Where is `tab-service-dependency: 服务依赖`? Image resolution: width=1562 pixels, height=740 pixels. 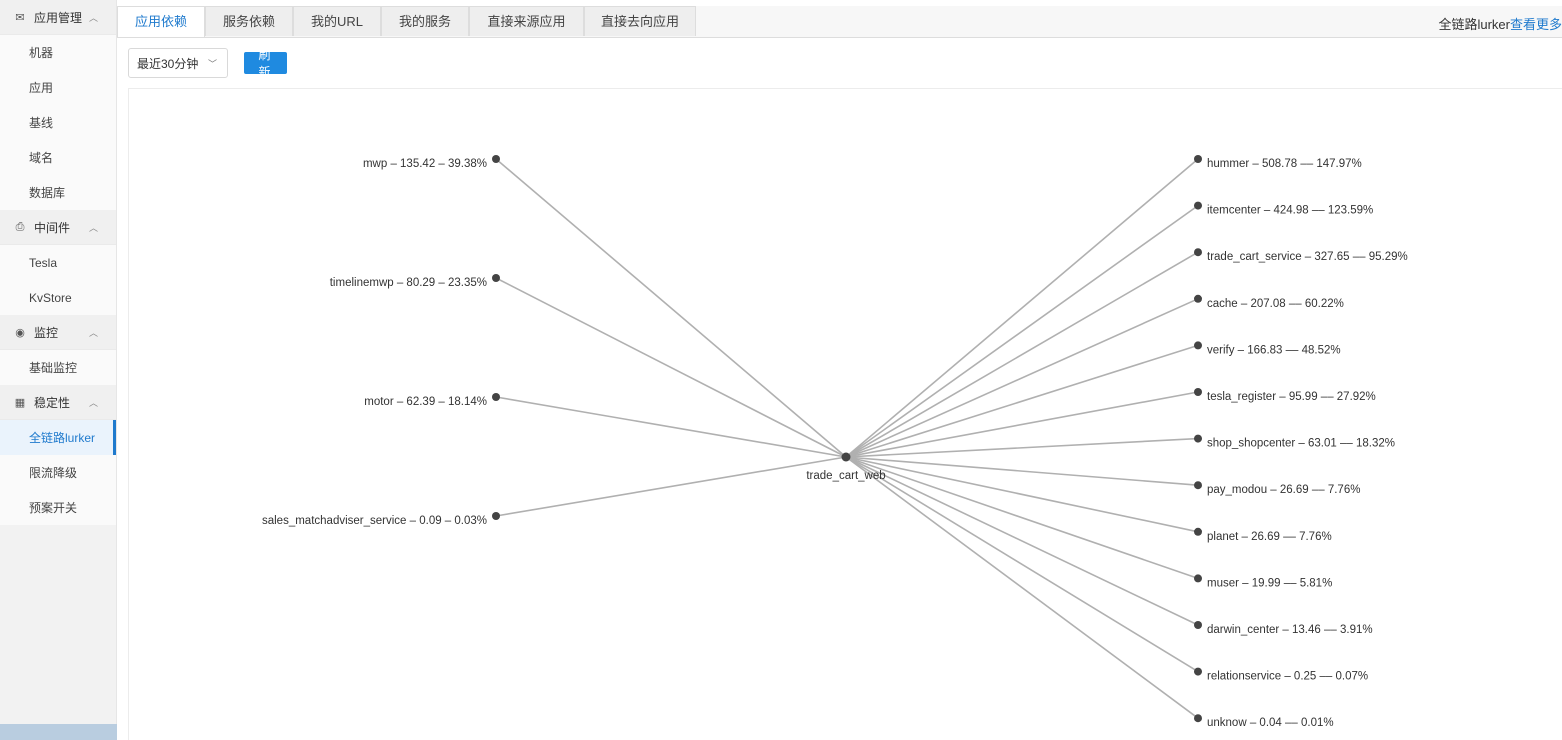
tab-service-dependency: 服务依赖 is located at coordinates (249, 21).